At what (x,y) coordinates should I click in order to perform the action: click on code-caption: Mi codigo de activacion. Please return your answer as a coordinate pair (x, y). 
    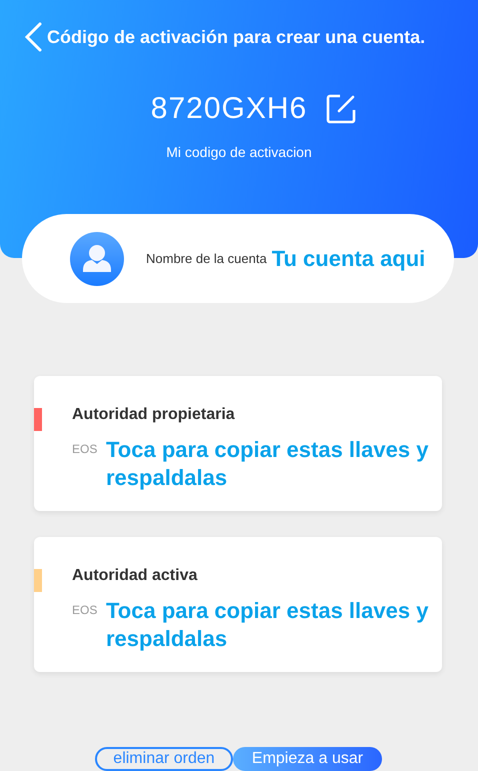
    Looking at the image, I should click on (239, 152).